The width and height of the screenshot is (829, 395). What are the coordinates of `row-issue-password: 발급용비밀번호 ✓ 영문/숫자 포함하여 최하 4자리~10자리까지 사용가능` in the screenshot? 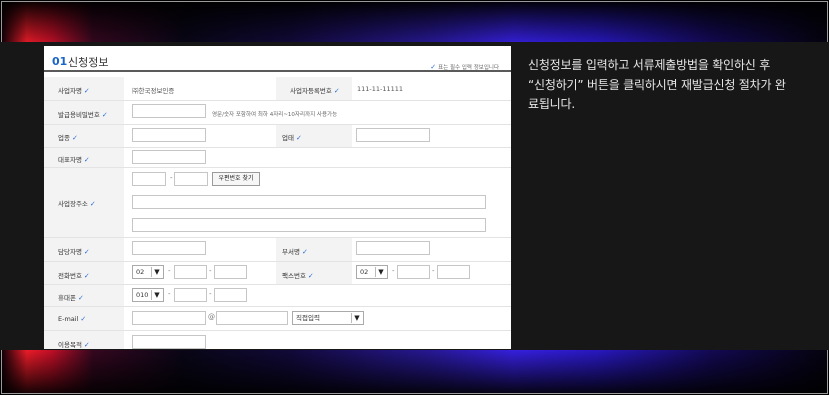 It's located at (277, 113).